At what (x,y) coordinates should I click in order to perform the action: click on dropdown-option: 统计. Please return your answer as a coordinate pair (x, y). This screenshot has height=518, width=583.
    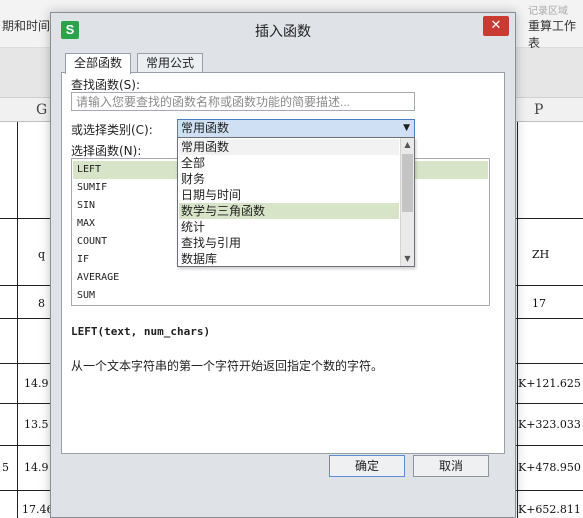
    Looking at the image, I should click on (289, 227).